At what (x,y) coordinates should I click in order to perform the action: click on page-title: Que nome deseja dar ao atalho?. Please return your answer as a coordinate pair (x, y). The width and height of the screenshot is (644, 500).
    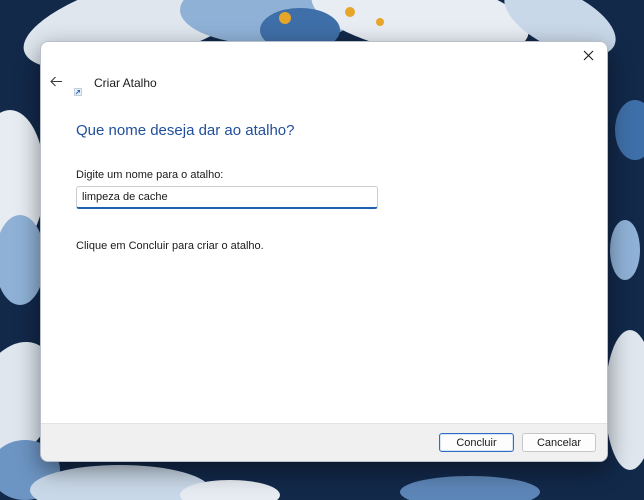
    Looking at the image, I should click on (185, 130).